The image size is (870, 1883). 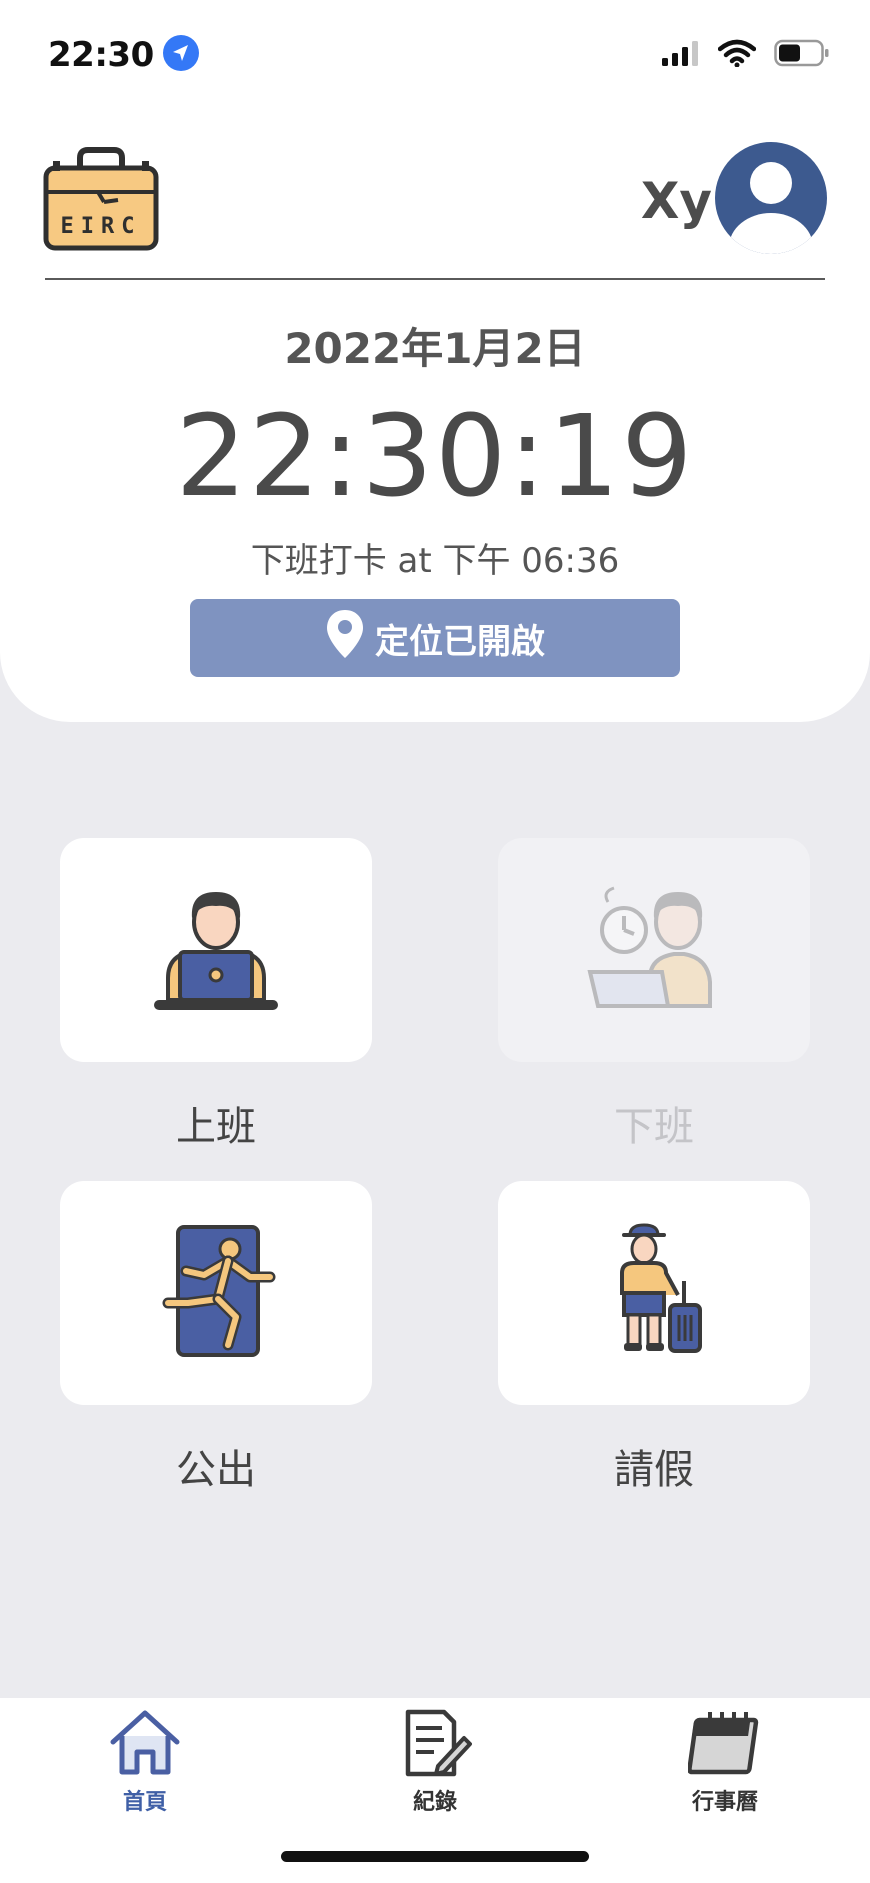 I want to click on leave-request-label: 請假, so click(x=654, y=1470).